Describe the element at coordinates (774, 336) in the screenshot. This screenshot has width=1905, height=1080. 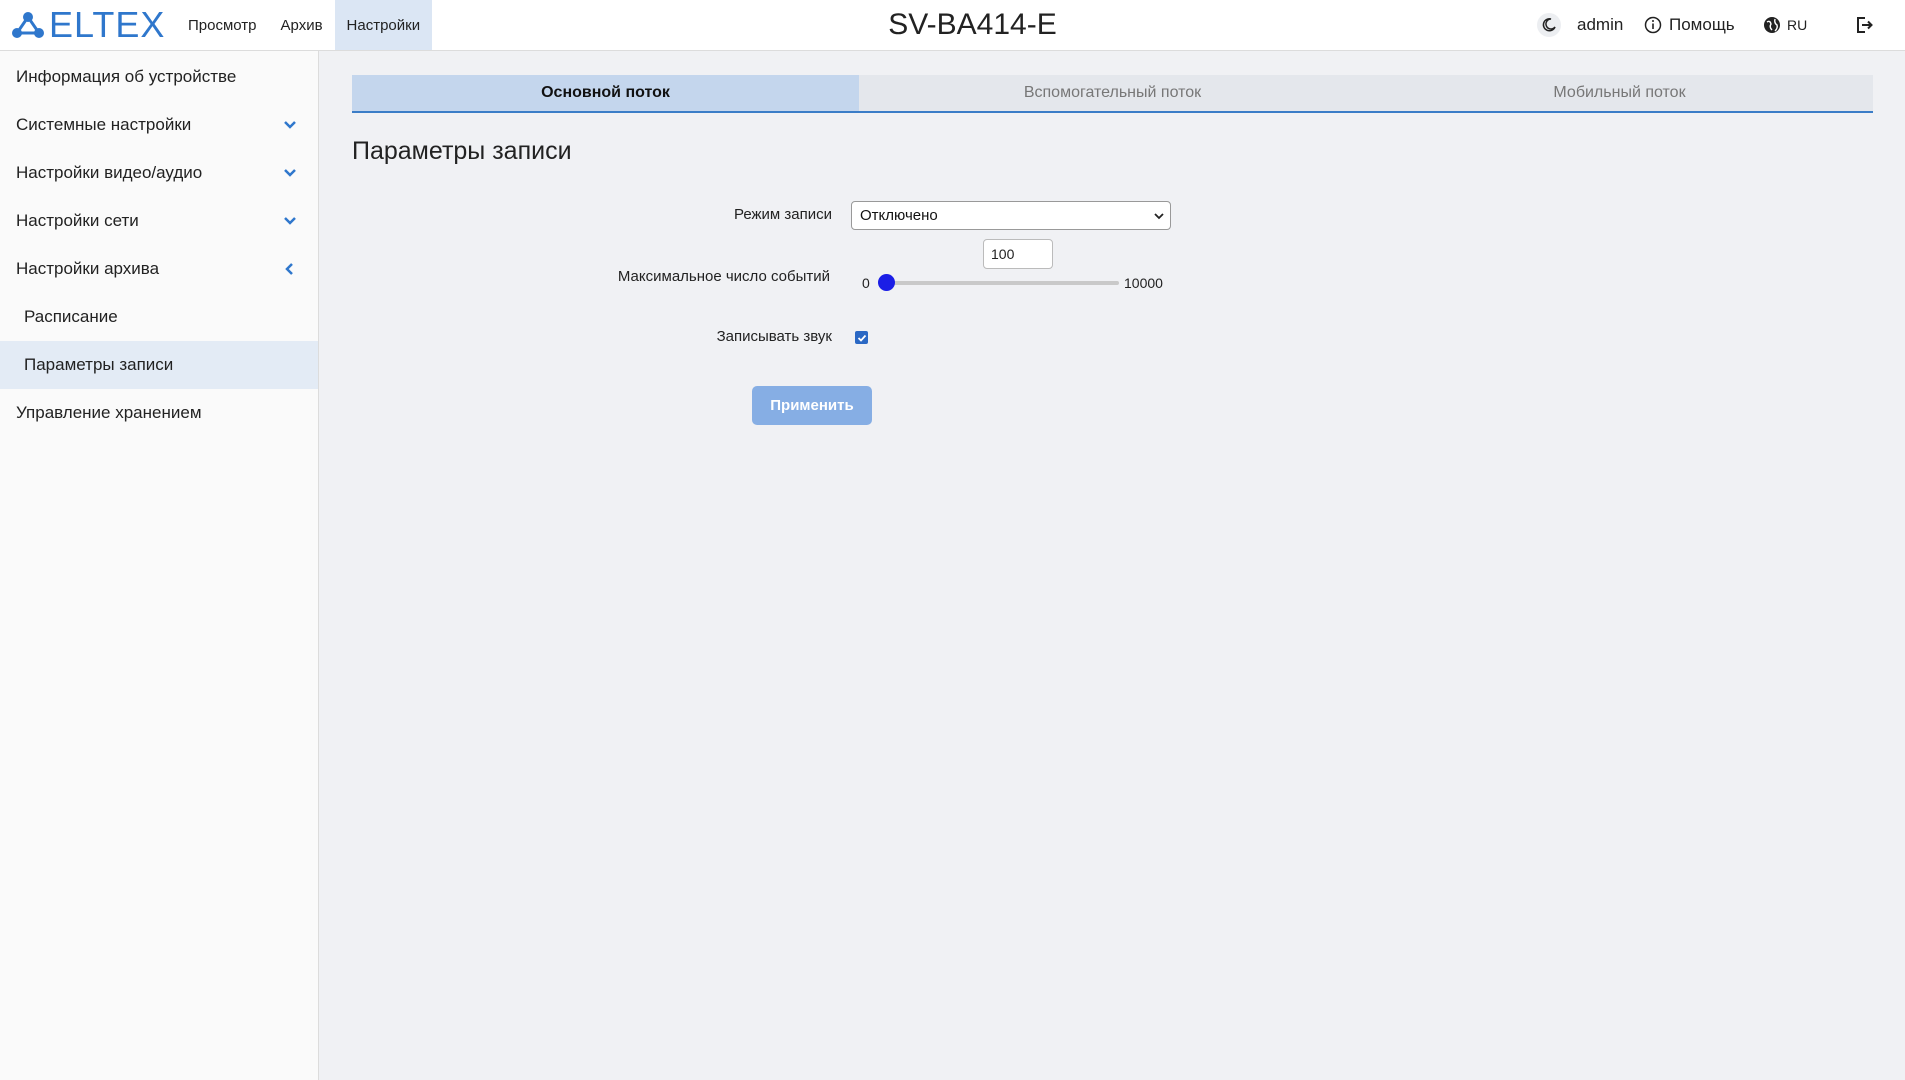
I see `record-sound-label: Записывать звук` at that location.